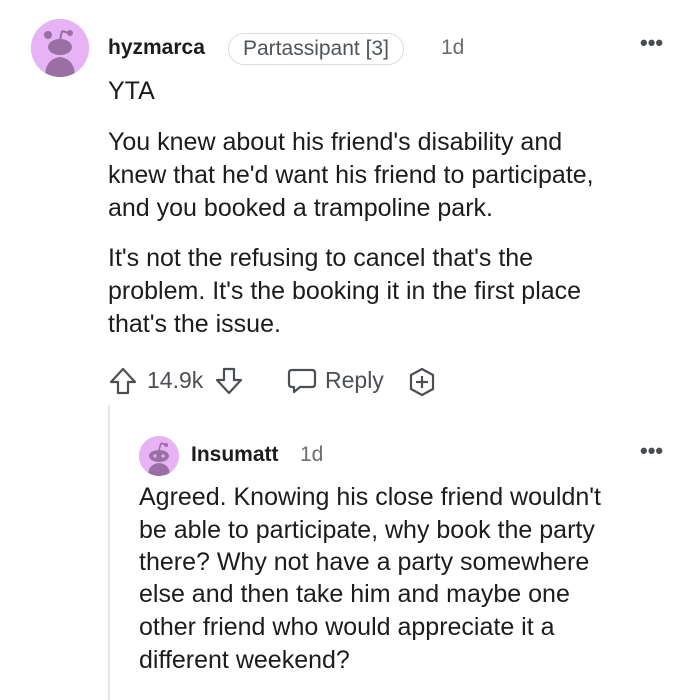 Image resolution: width=700 pixels, height=700 pixels. I want to click on reply-text-line: different weekend?, so click(244, 660).